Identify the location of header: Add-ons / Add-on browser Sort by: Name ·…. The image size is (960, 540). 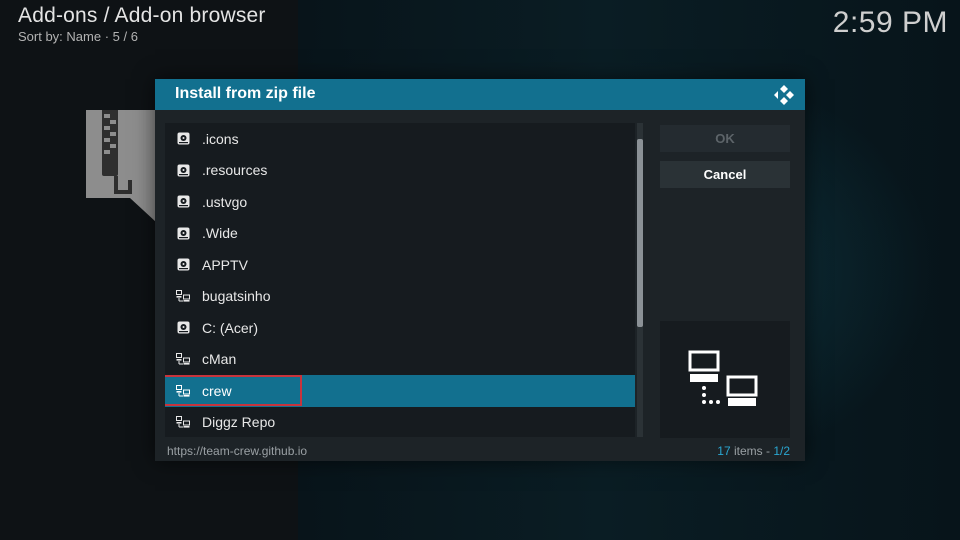
(142, 24).